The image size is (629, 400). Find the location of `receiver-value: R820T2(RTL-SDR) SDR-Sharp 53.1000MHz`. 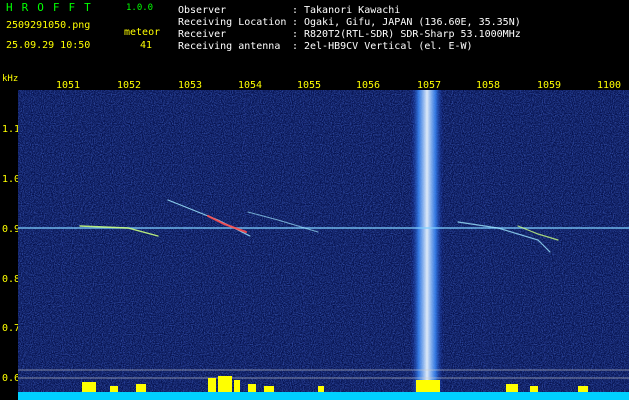

receiver-value: R820T2(RTL-SDR) SDR-Sharp 53.1000MHz is located at coordinates (412, 34).